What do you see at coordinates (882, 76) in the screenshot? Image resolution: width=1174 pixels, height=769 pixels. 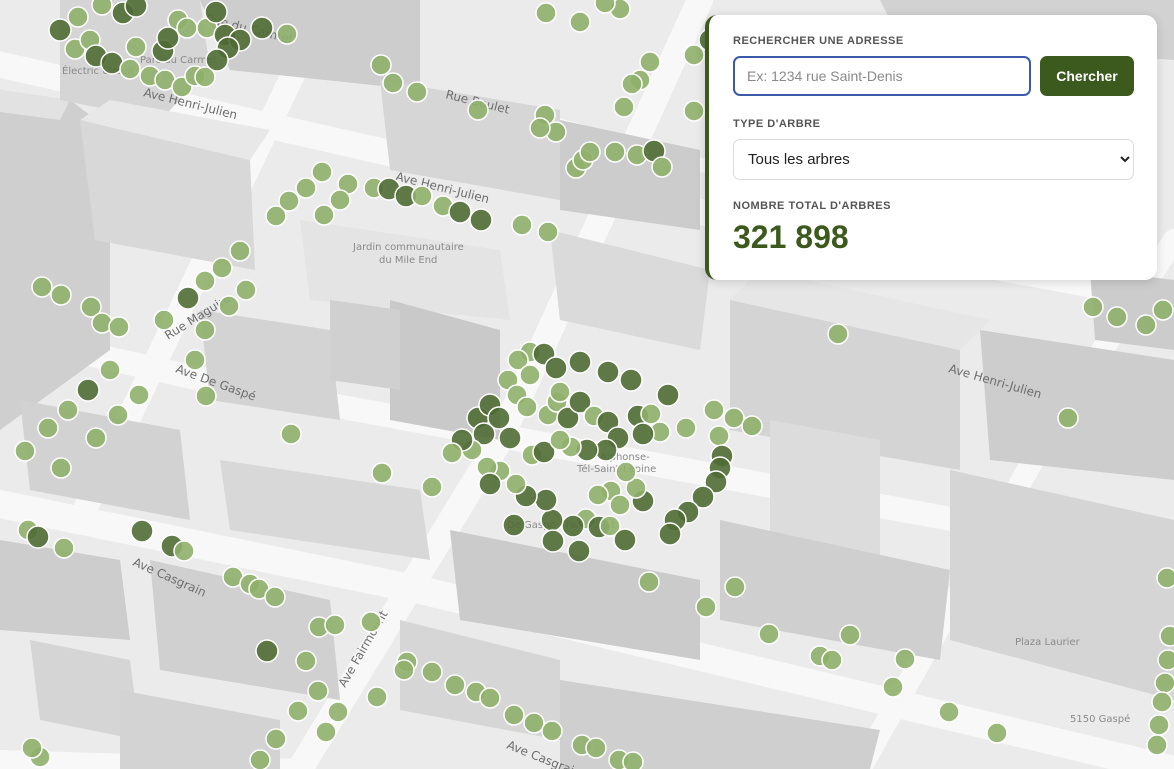 I see `address-search-input` at bounding box center [882, 76].